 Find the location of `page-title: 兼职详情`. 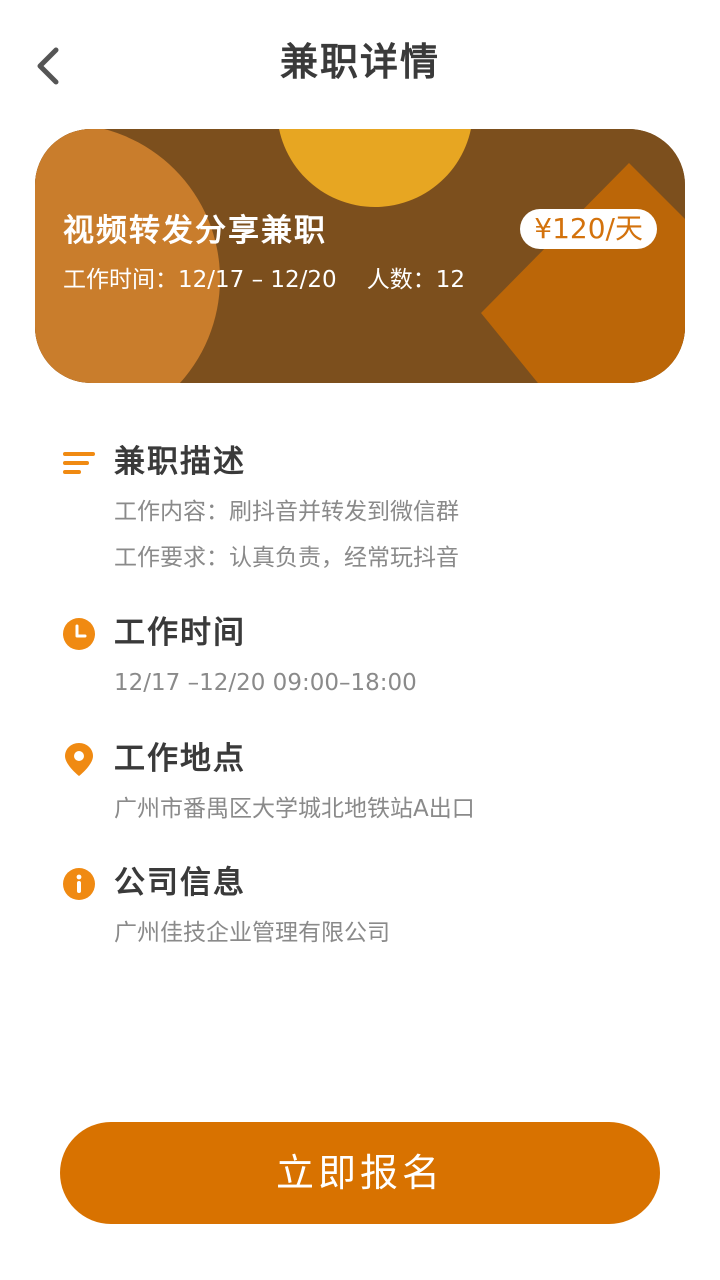

page-title: 兼职详情 is located at coordinates (359, 62).